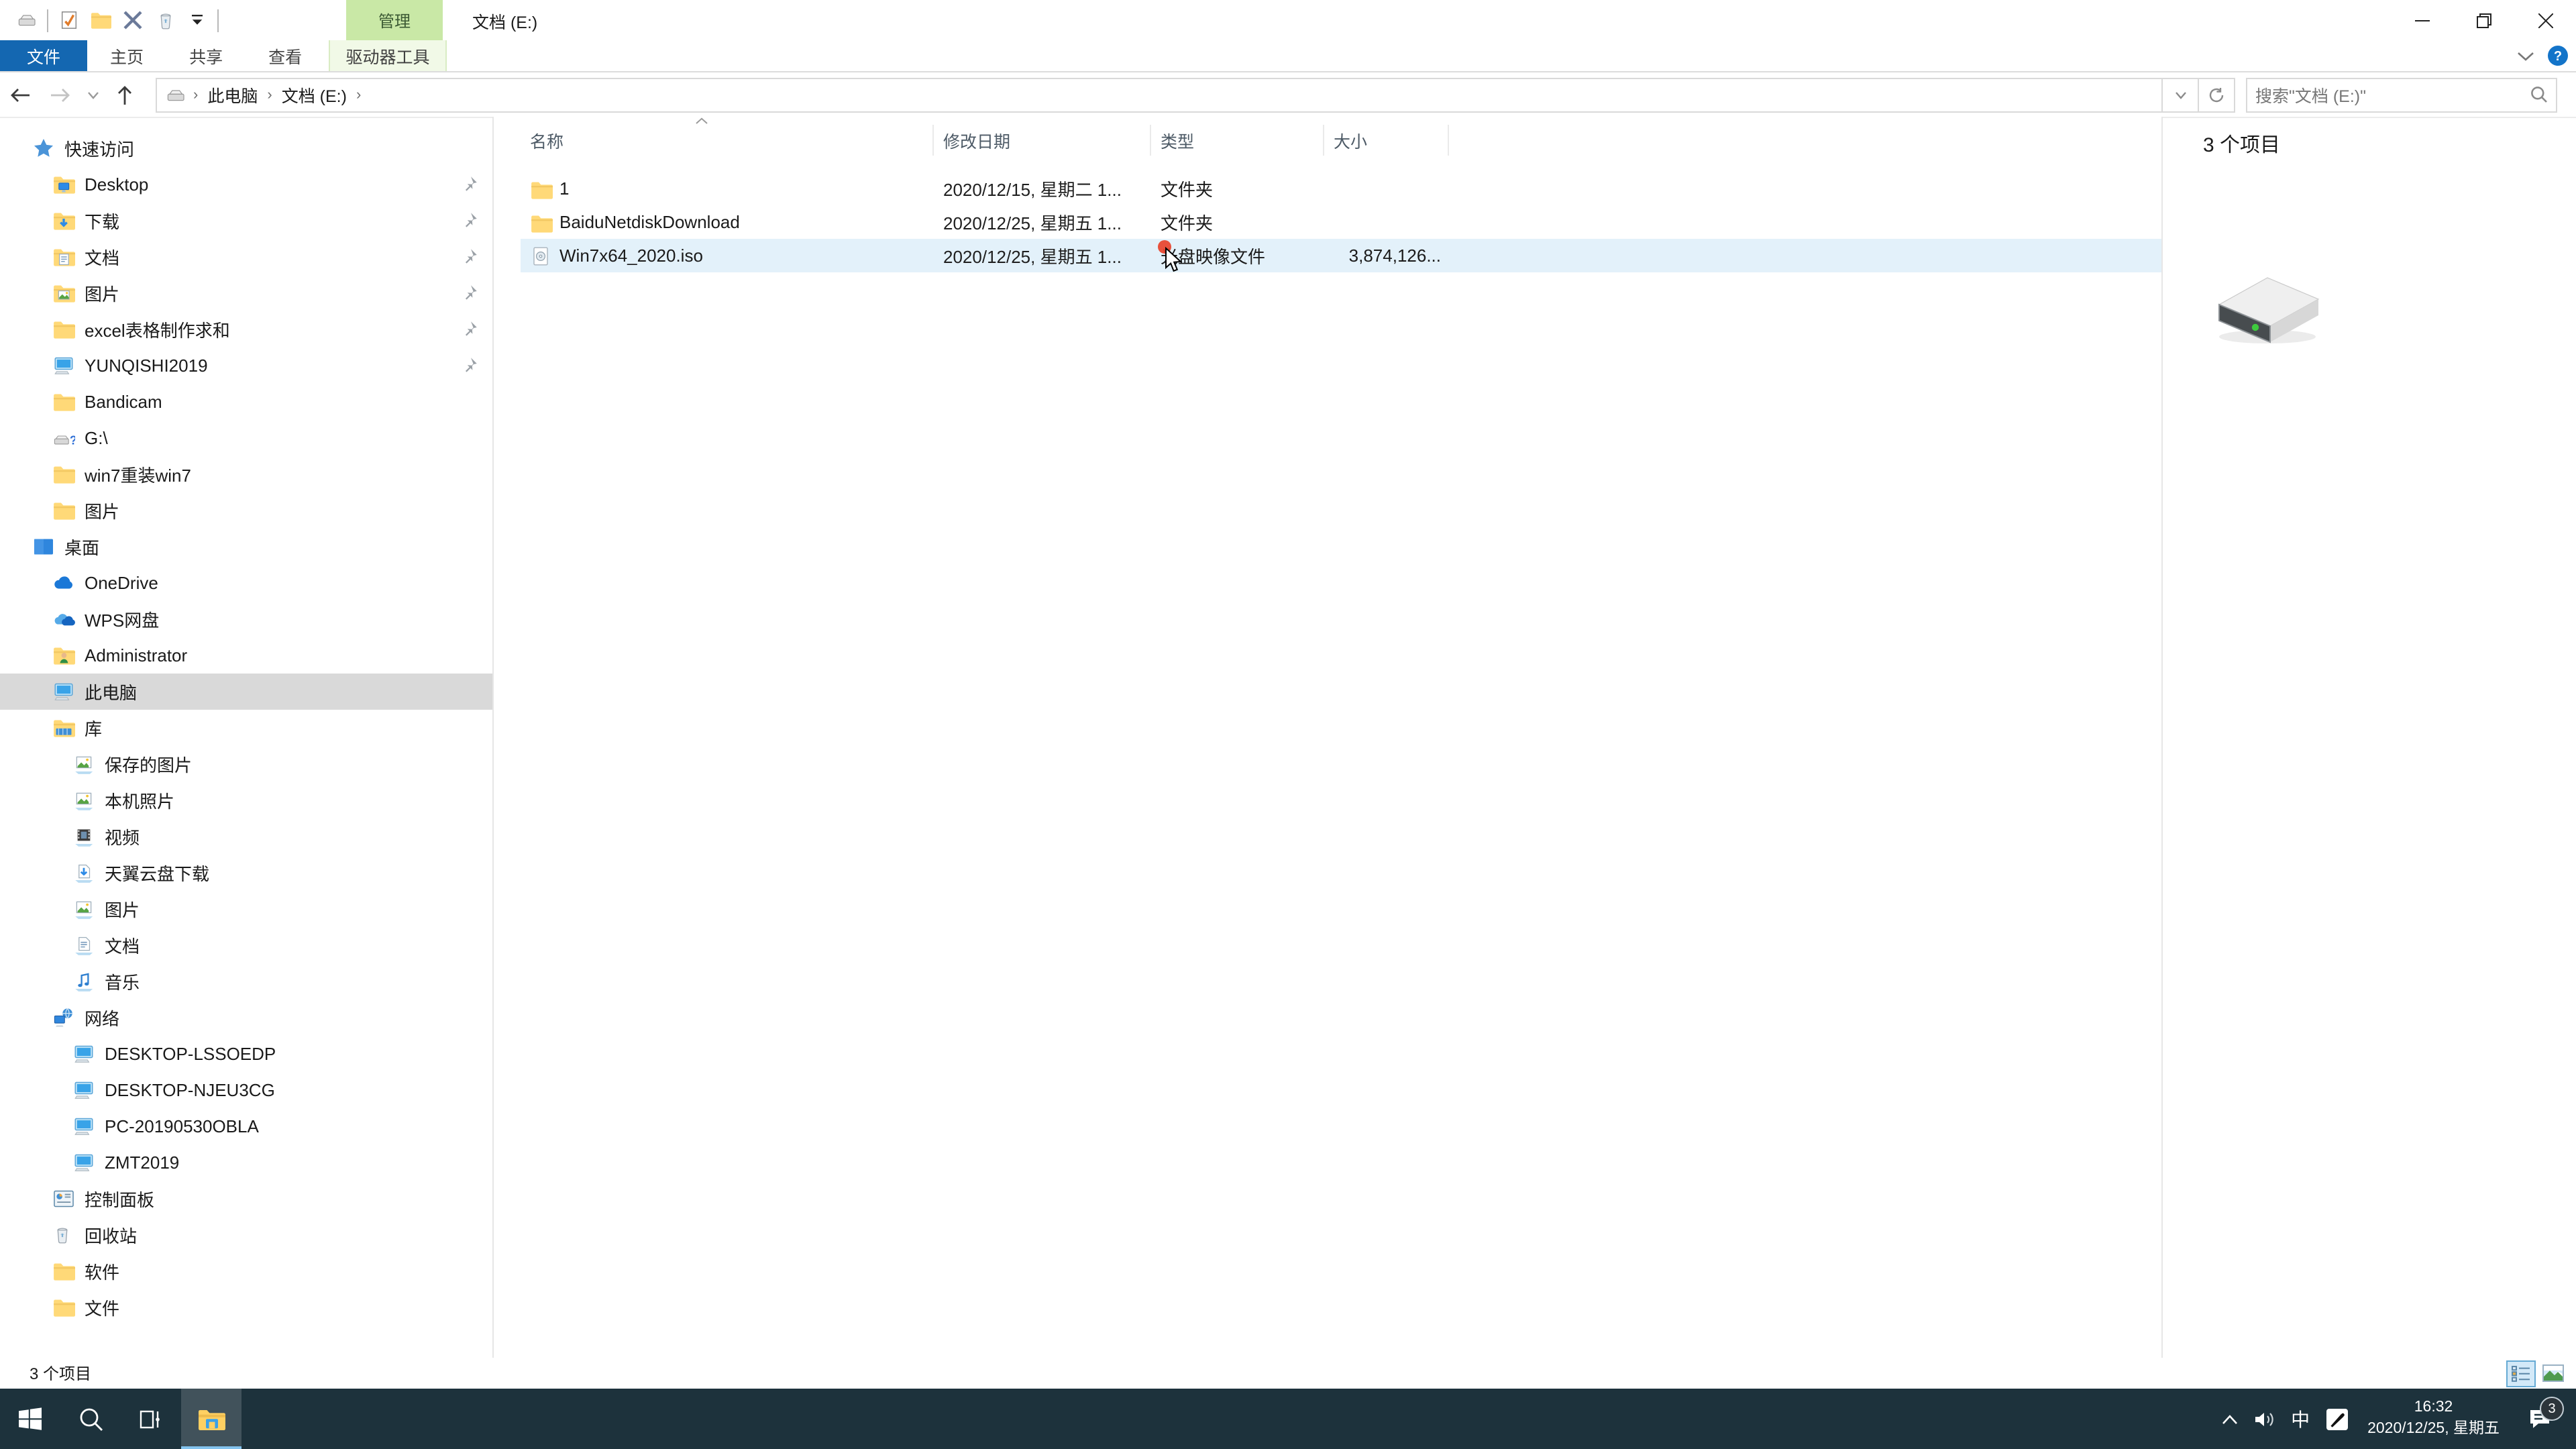 This screenshot has width=2576, height=1449. I want to click on sidebar-item: WPS网盘, so click(246, 619).